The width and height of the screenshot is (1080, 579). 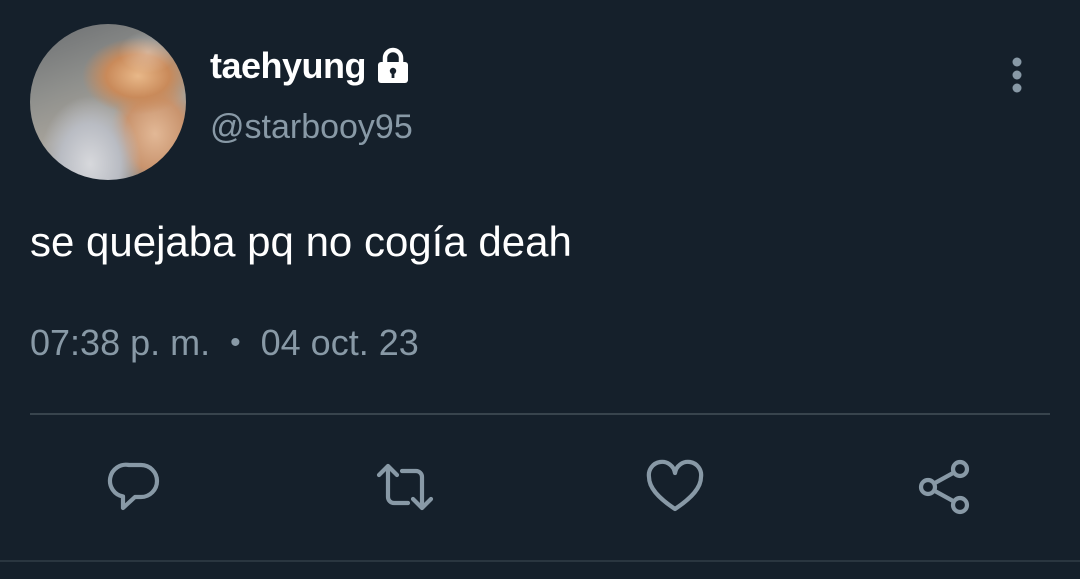 I want to click on retweet-icon, so click(x=405, y=487).